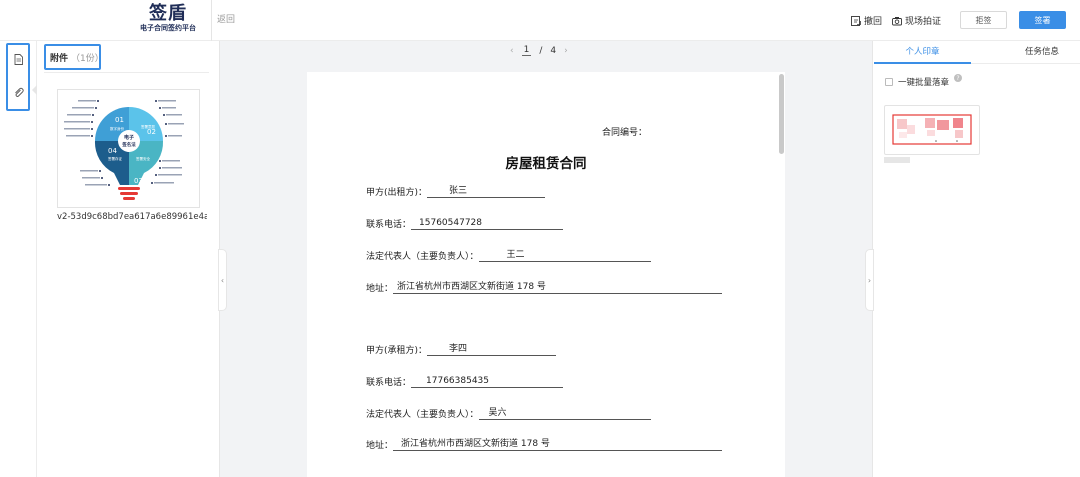  I want to click on current-page: 1, so click(526, 50).